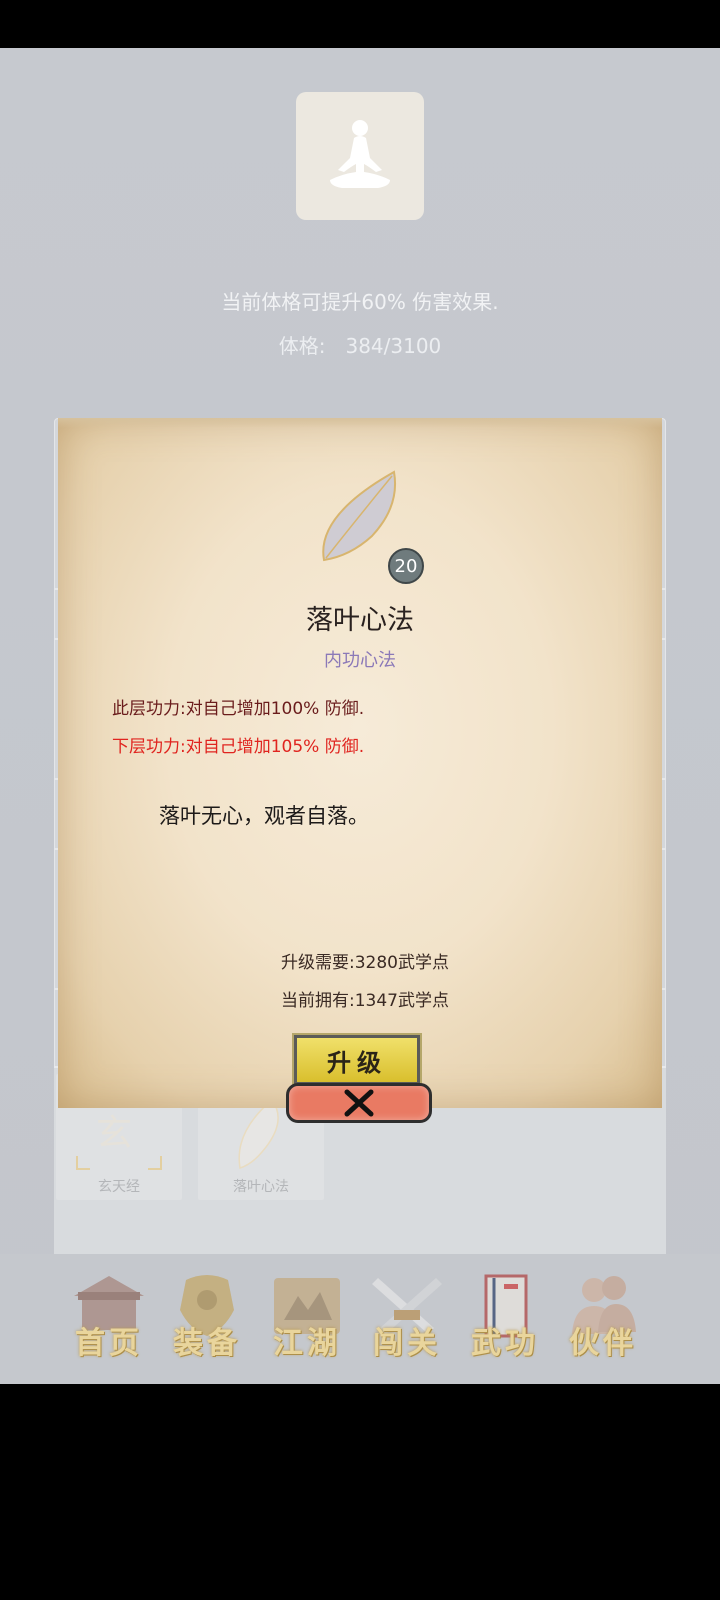 Image resolution: width=720 pixels, height=1600 pixels. I want to click on upgrade-button: 升级, so click(357, 1060).